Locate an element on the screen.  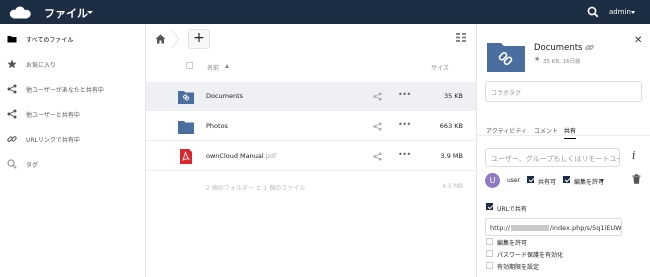
can-share-label: 共有可 is located at coordinates (547, 182).